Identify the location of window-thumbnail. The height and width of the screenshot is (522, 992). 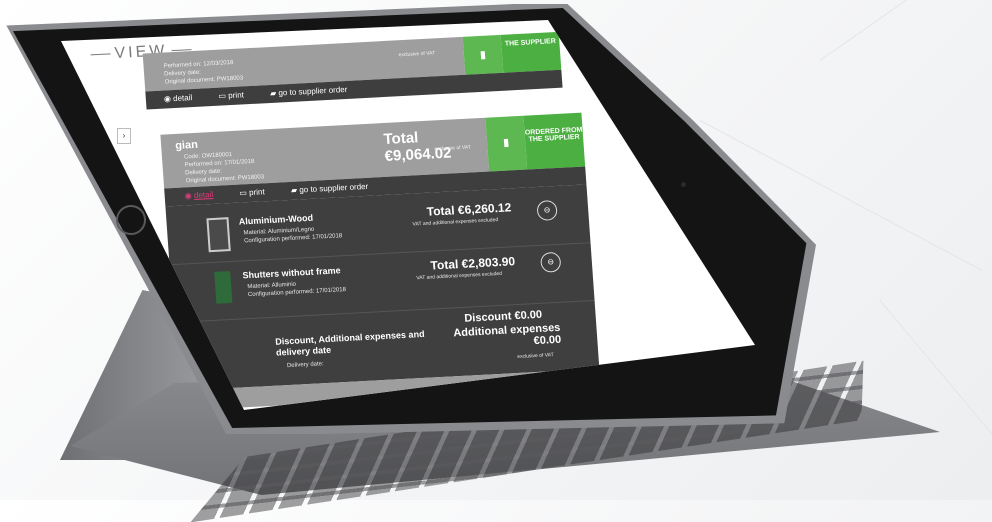
(218, 235).